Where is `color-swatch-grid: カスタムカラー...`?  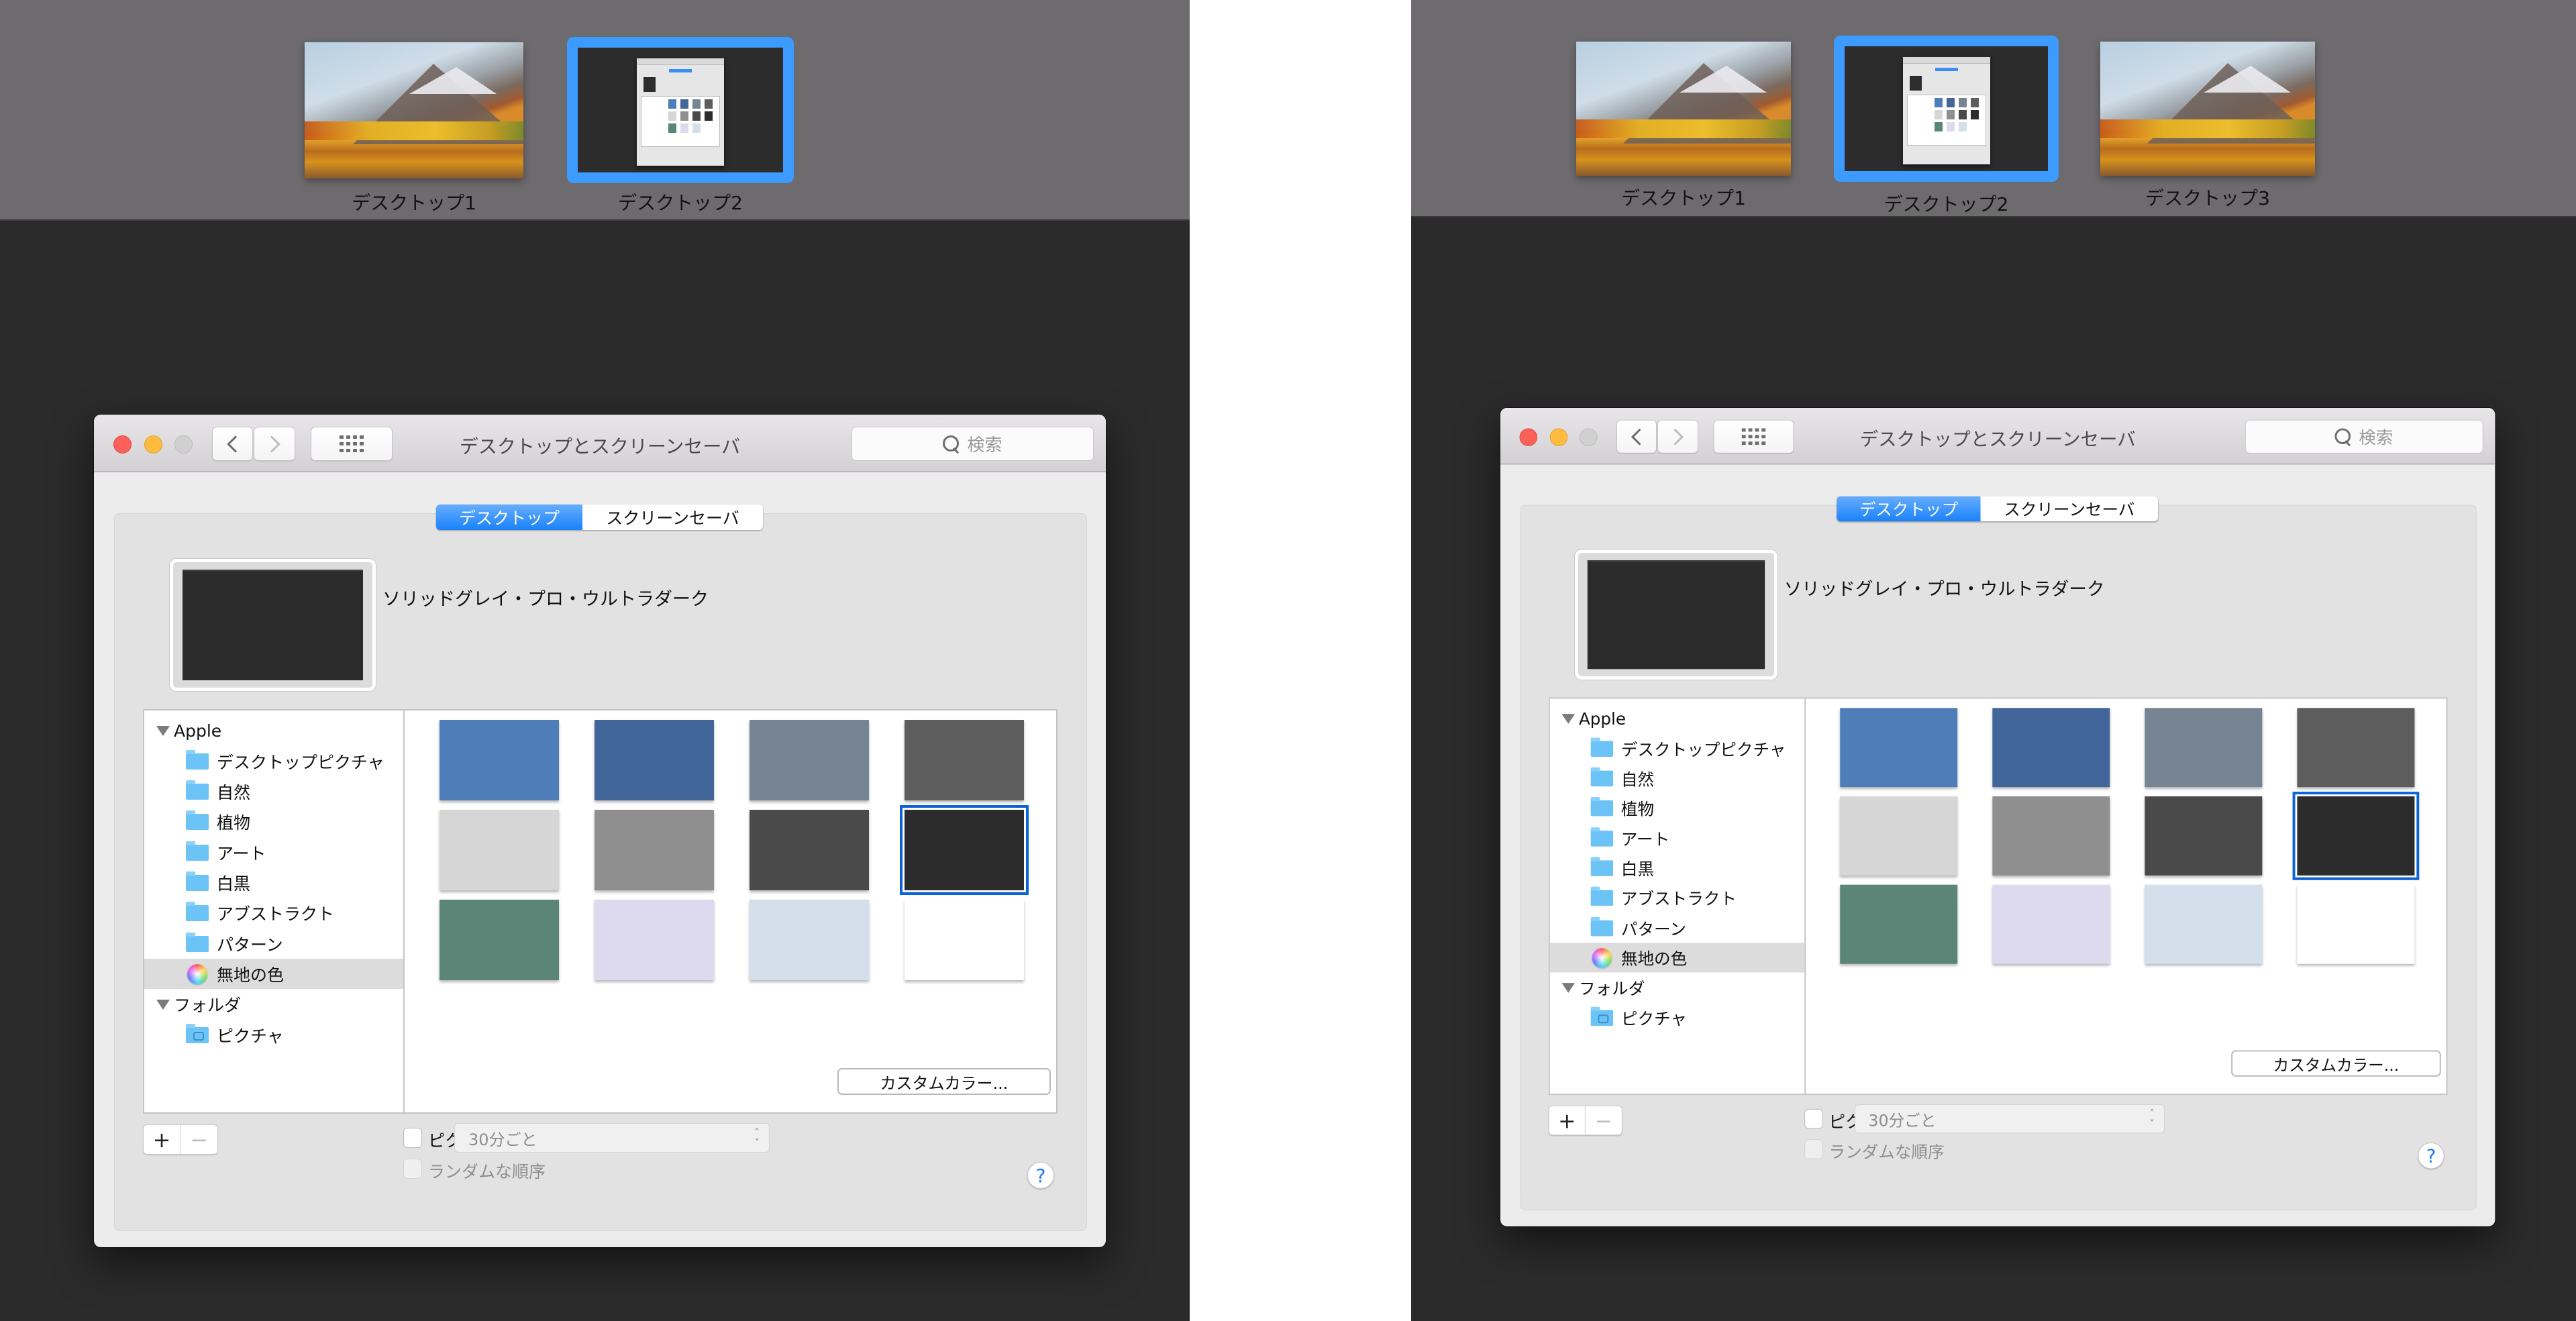 color-swatch-grid: カスタムカラー... is located at coordinates (2126, 896).